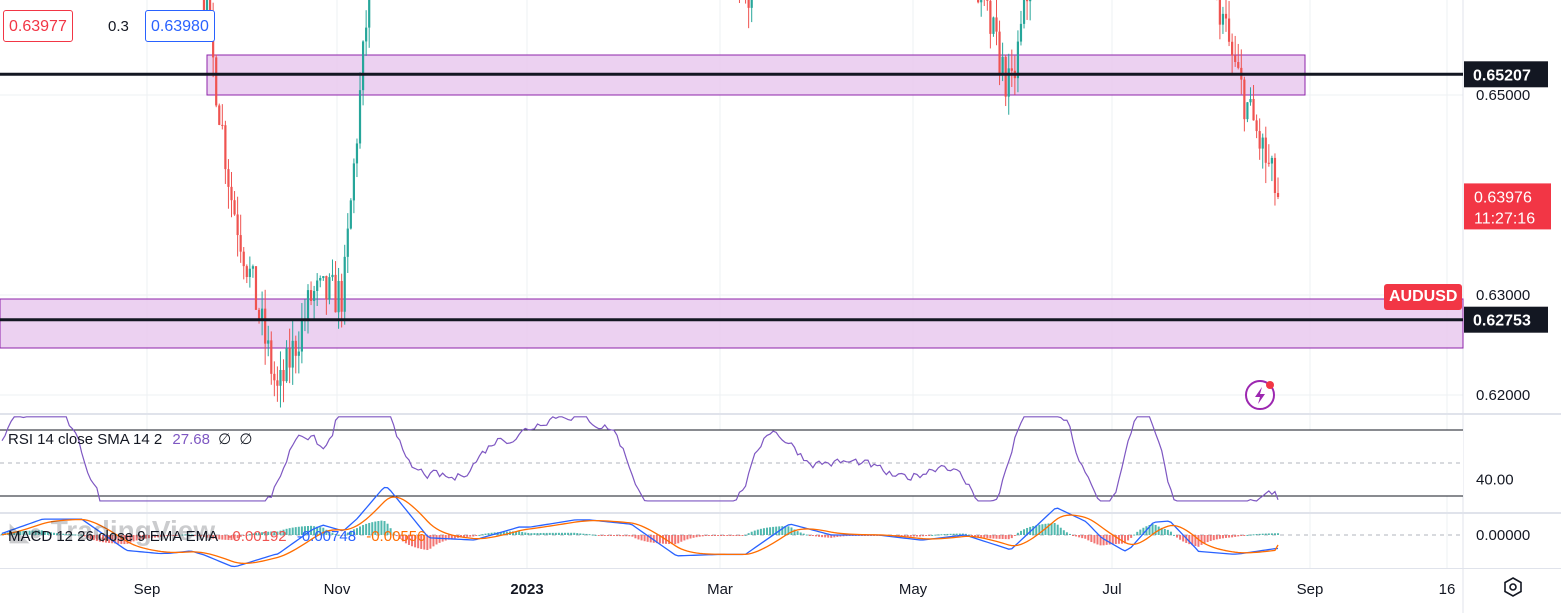 This screenshot has height=613, width=1561. What do you see at coordinates (1502, 75) in the screenshot?
I see `level-label: 0.65207` at bounding box center [1502, 75].